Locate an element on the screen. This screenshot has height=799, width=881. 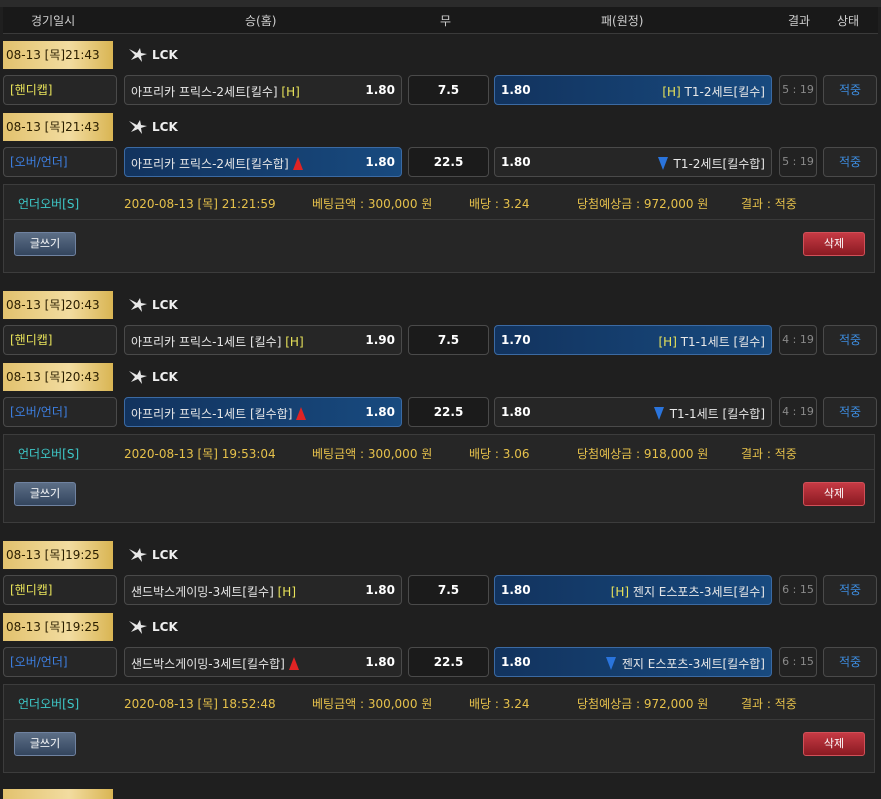
bet-datetime: 2020-08-13 [목] 18:52:48 is located at coordinates (200, 704).